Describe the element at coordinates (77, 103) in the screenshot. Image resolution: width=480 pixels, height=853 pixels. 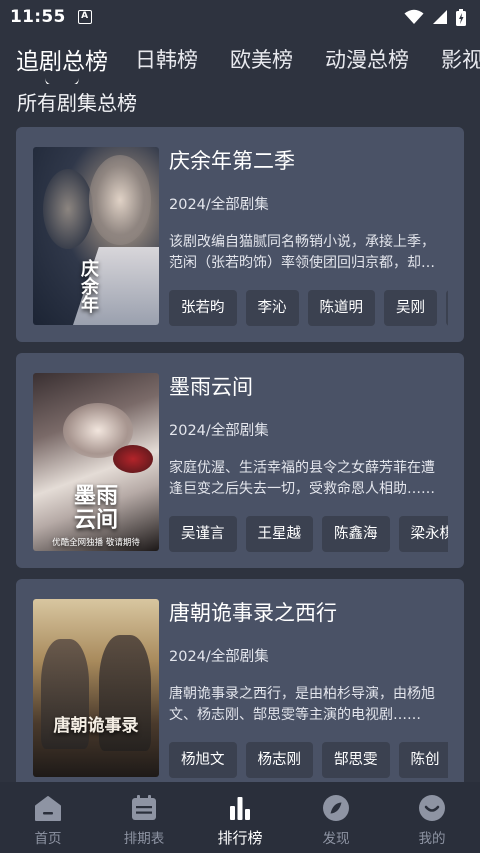
I see `section-title: 所有剧集总榜` at that location.